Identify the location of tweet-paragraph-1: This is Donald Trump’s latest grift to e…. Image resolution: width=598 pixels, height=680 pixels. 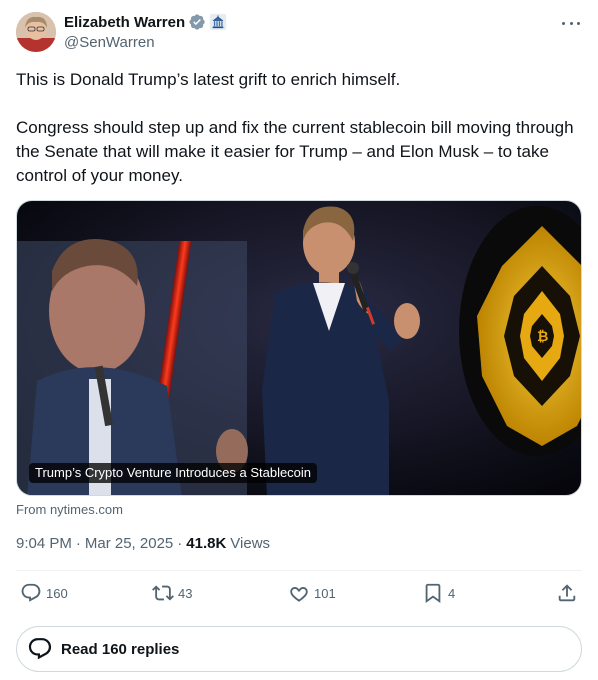
(208, 79).